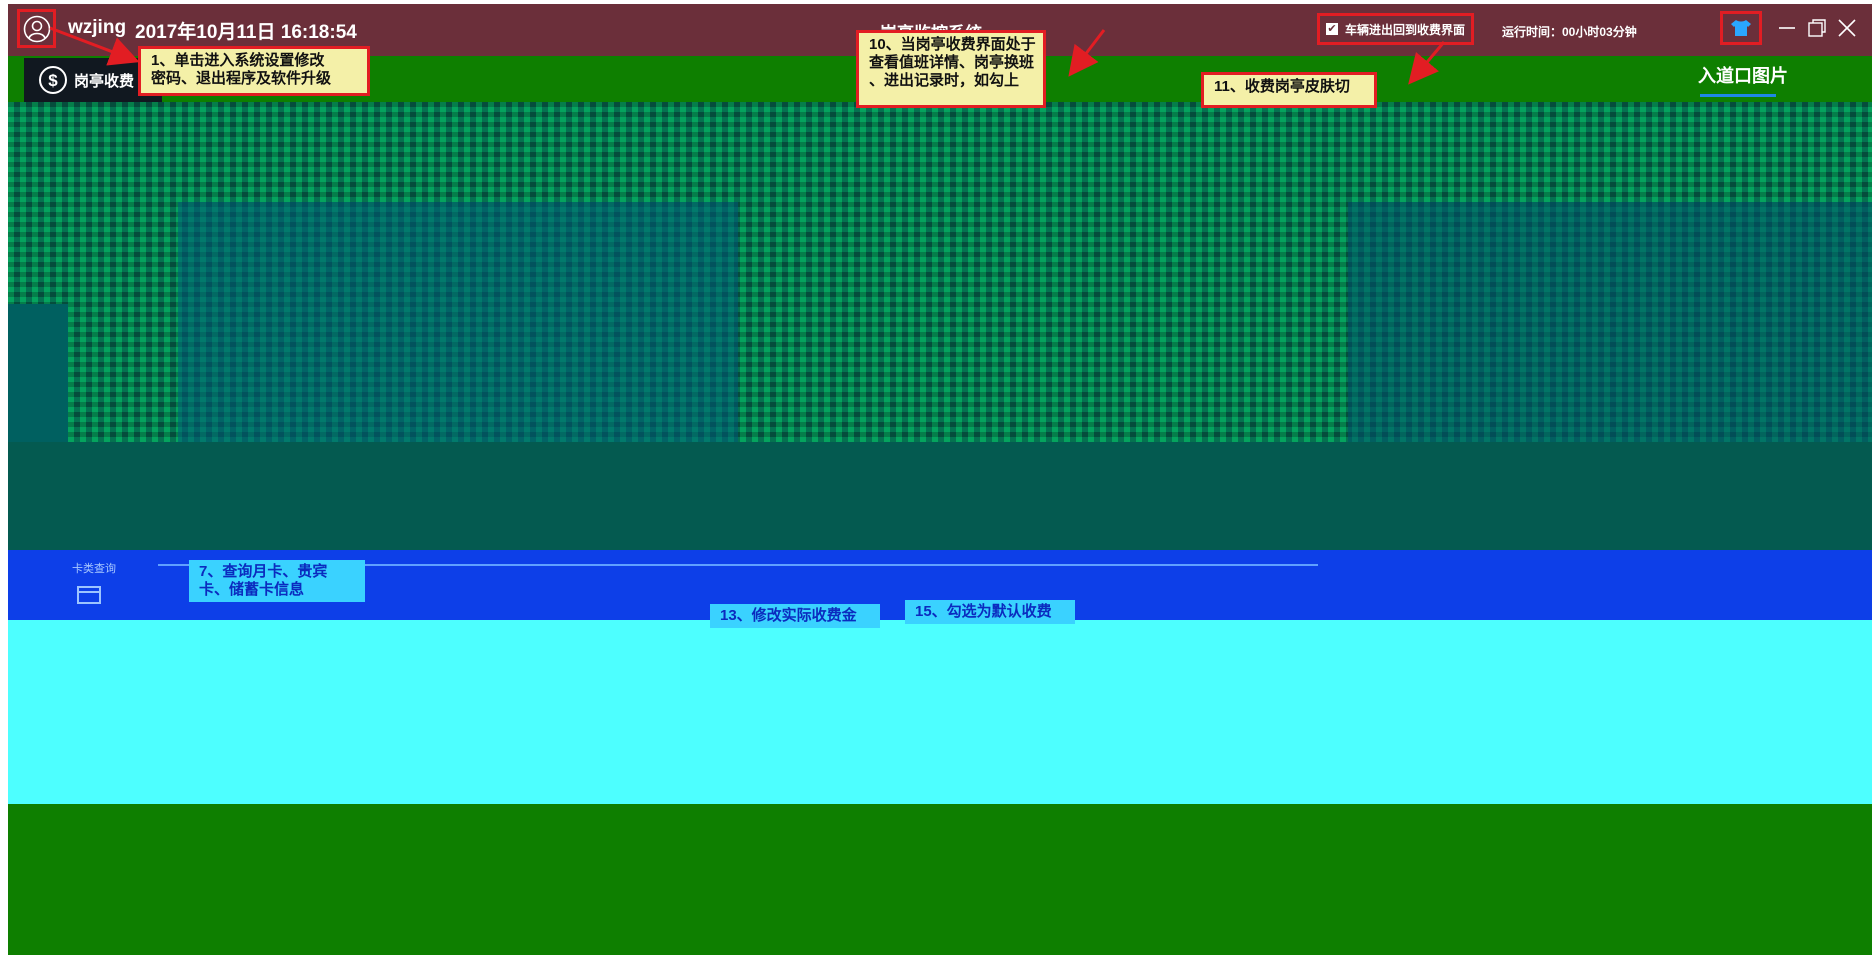 This screenshot has height=955, width=1872. I want to click on card-query-label: 卡类查询, so click(94, 569).